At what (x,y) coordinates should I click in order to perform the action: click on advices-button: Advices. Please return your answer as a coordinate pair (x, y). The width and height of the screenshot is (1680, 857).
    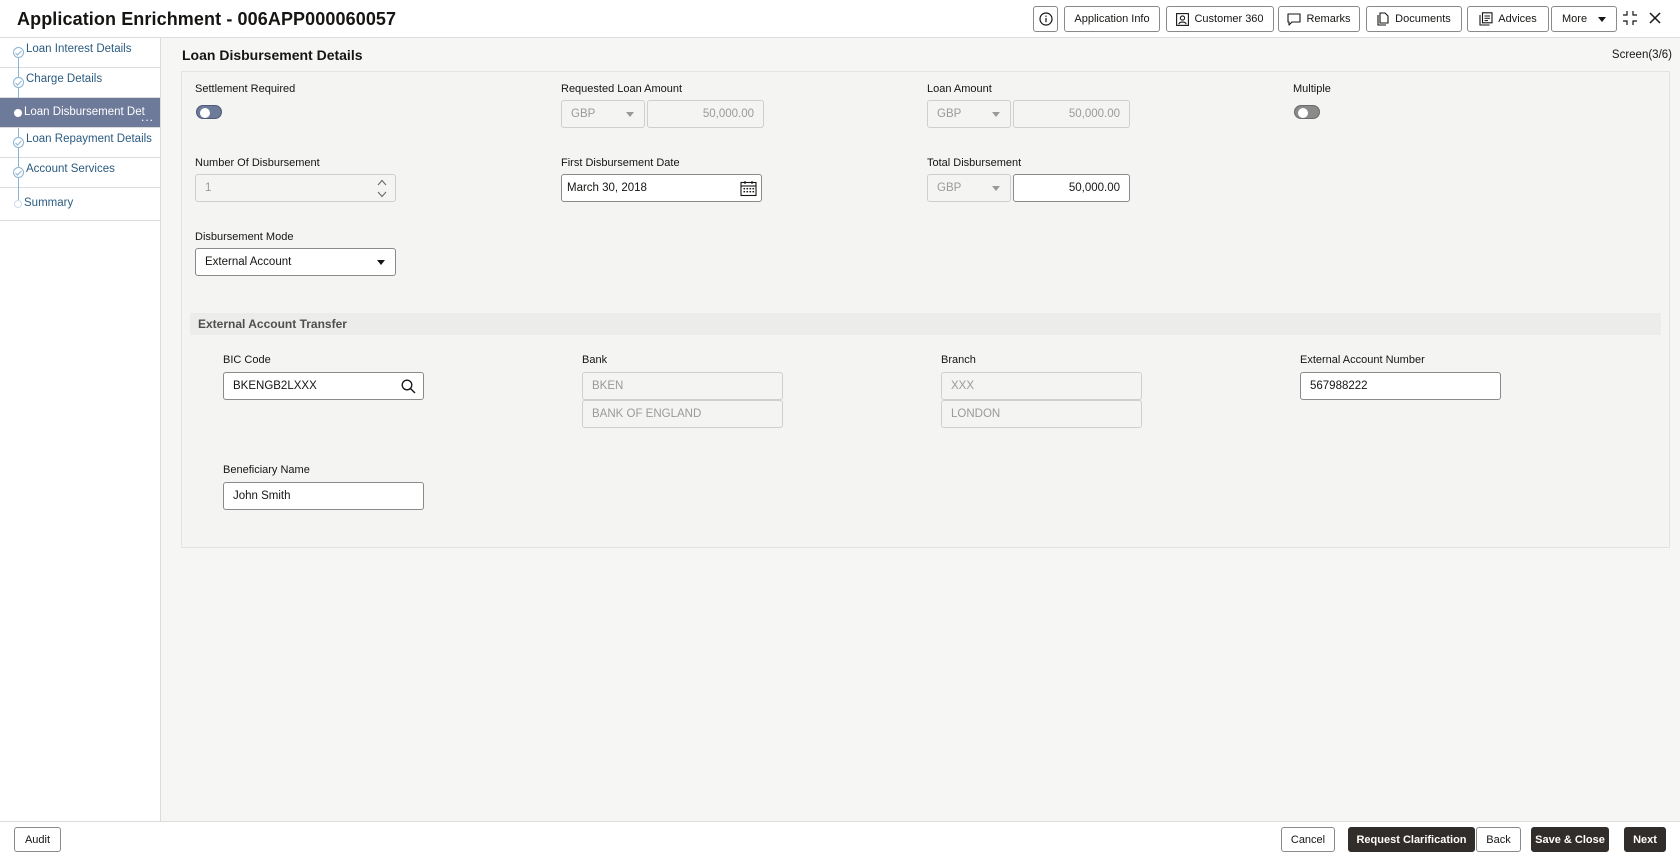
    Looking at the image, I should click on (1508, 19).